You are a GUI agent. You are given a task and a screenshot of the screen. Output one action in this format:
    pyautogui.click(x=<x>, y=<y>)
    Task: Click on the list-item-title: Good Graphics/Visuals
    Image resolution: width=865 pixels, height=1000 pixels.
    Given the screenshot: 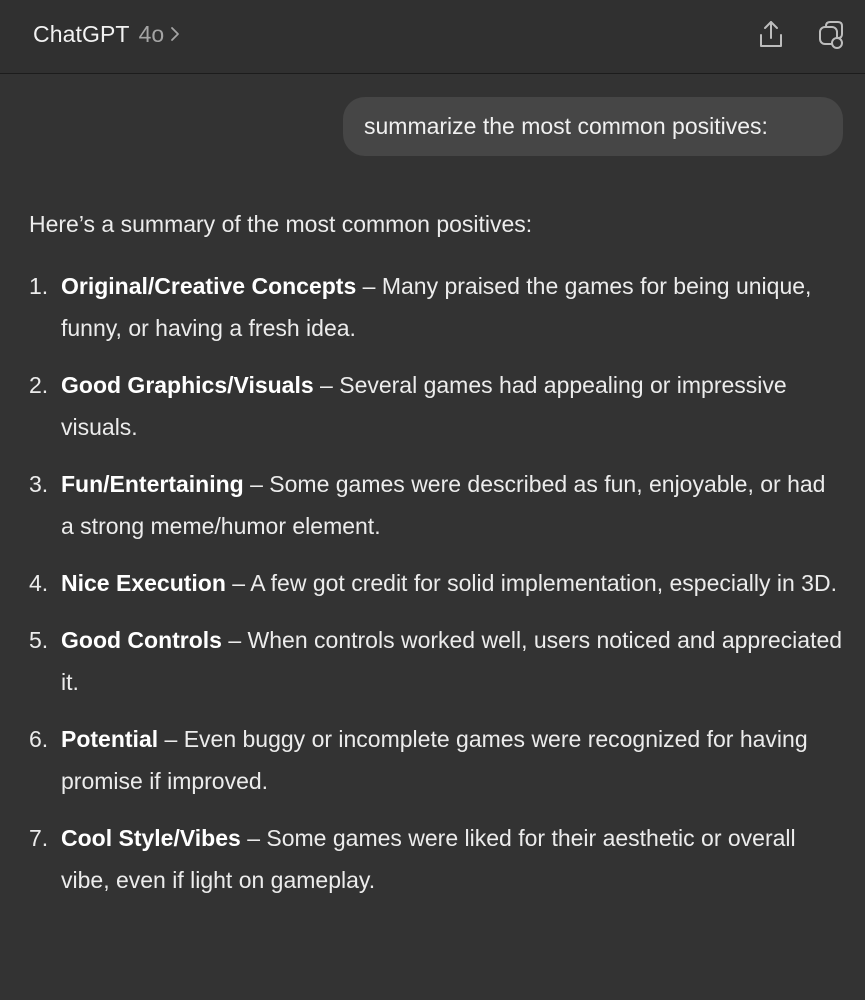 What is the action you would take?
    pyautogui.click(x=187, y=385)
    